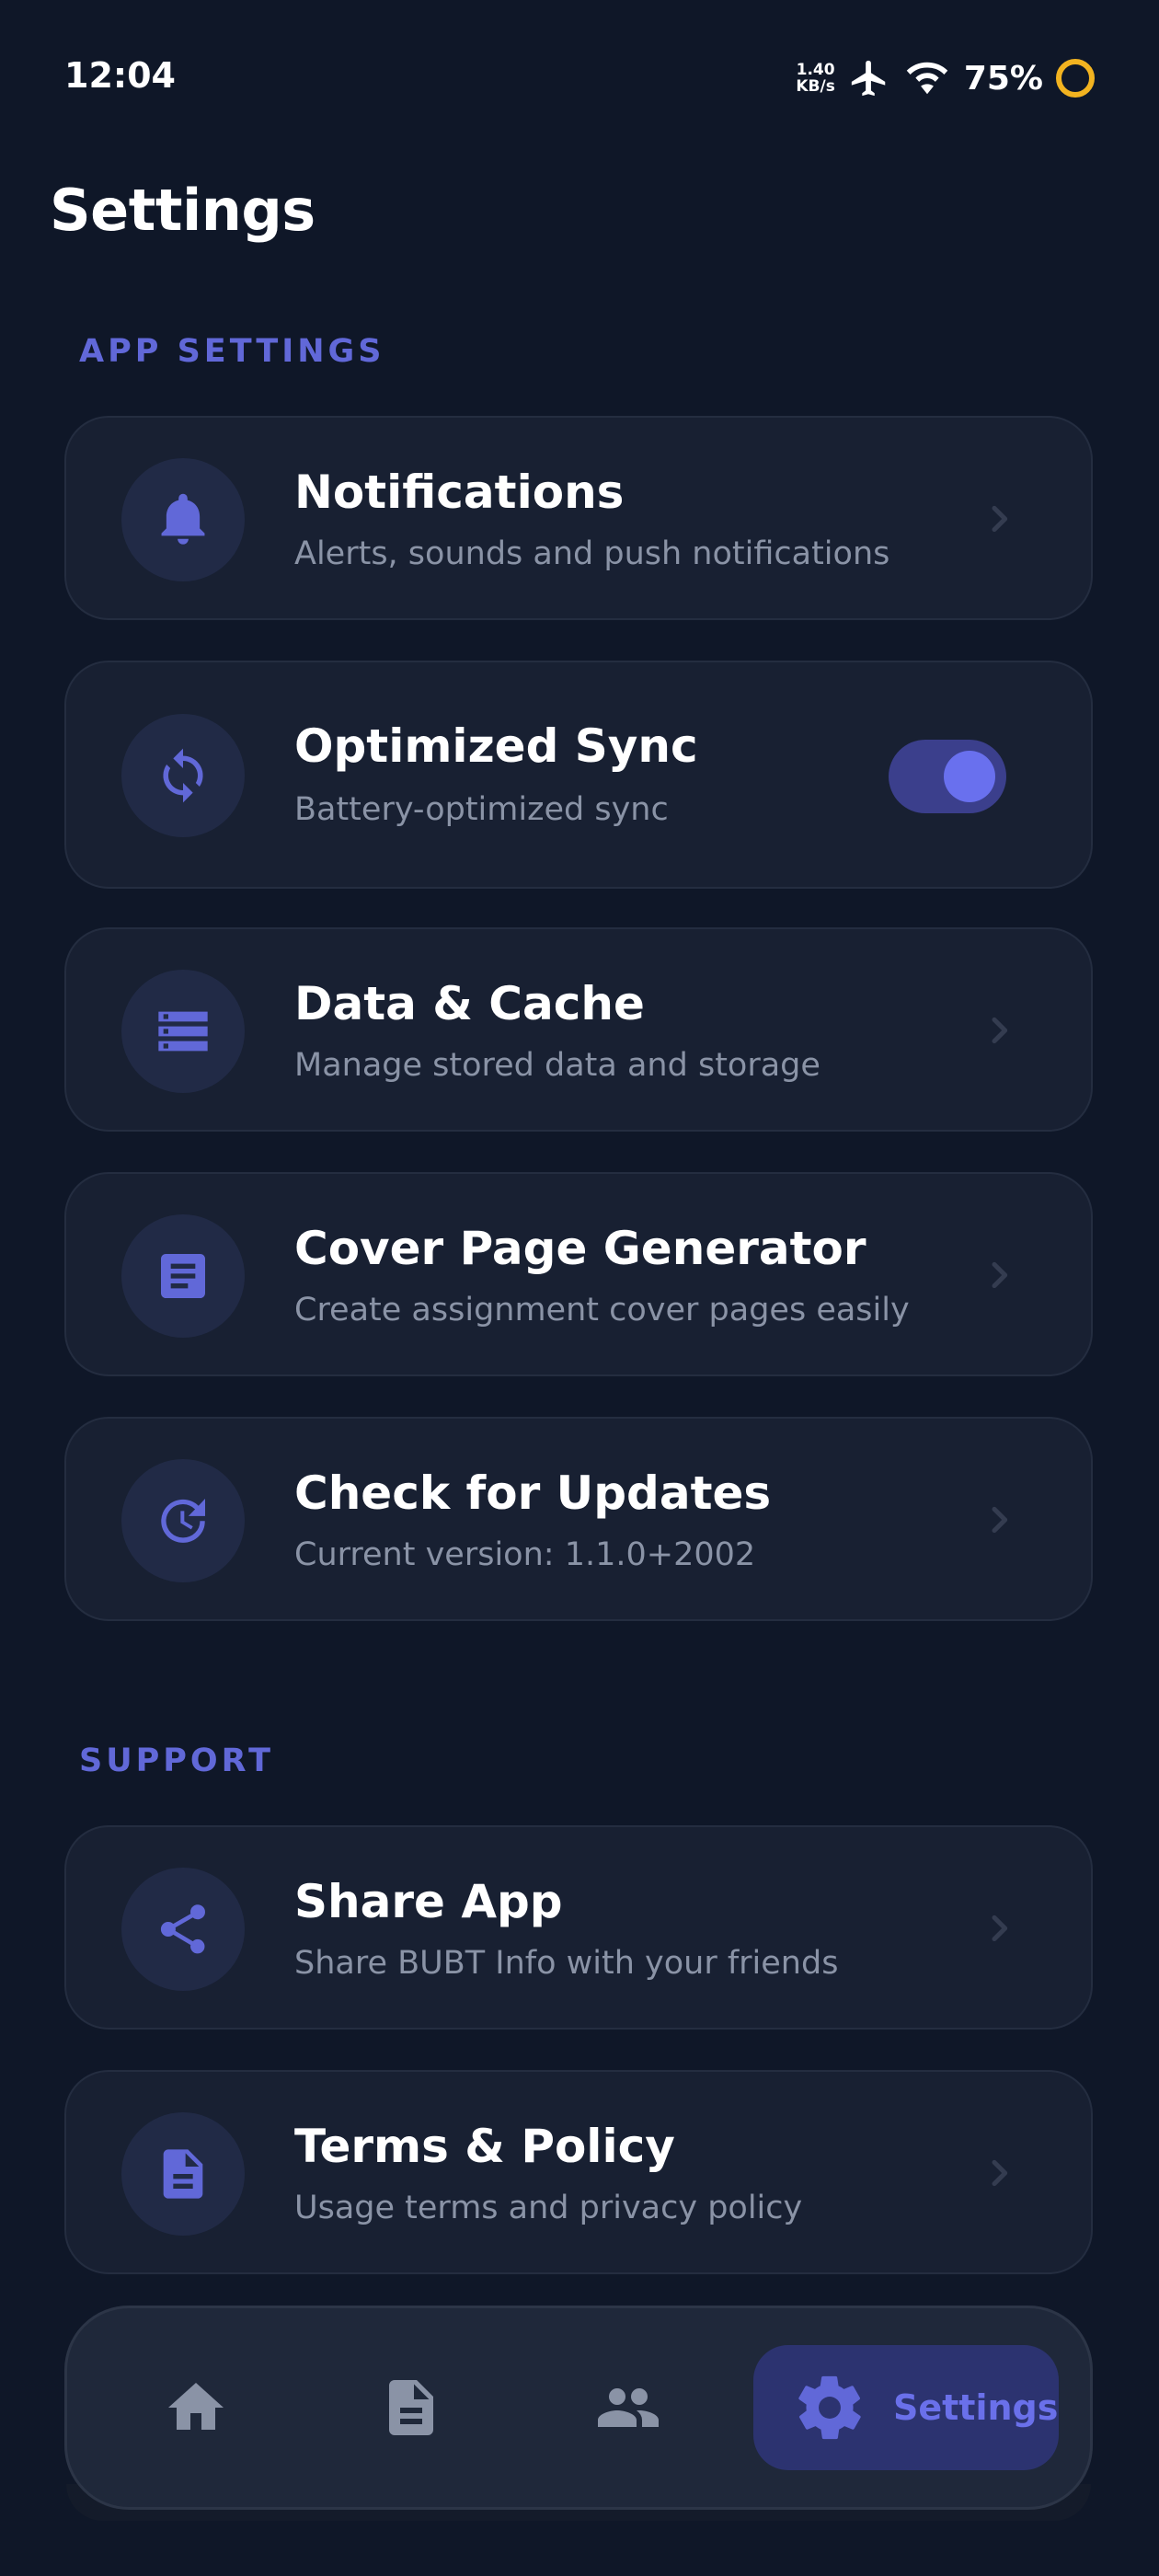  I want to click on network-speed: 1.40 KB/s, so click(815, 78).